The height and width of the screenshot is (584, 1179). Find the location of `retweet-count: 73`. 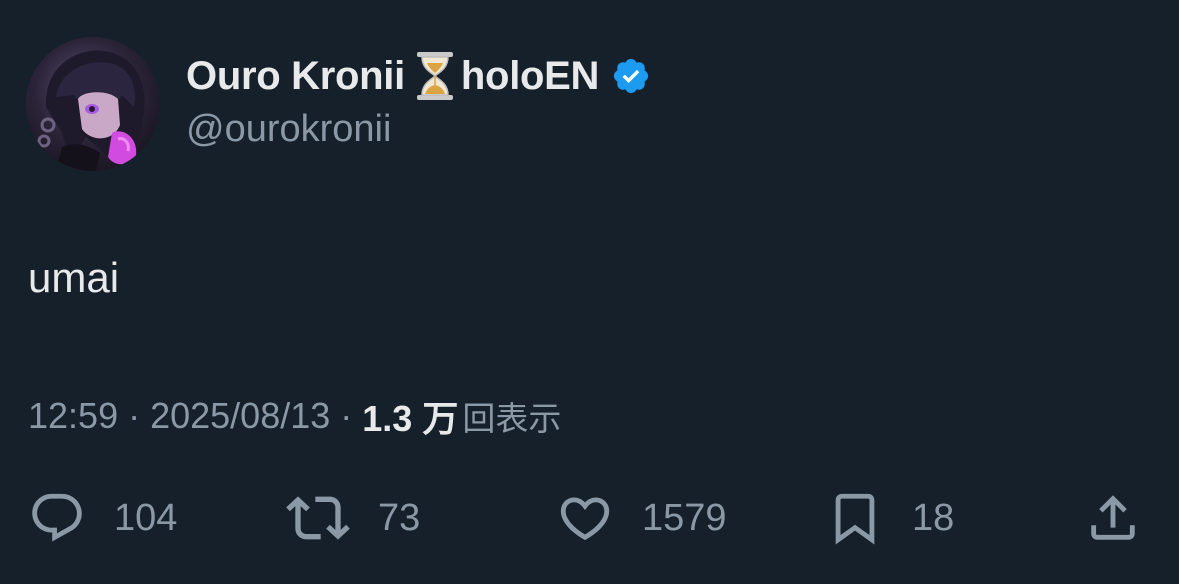

retweet-count: 73 is located at coordinates (399, 517).